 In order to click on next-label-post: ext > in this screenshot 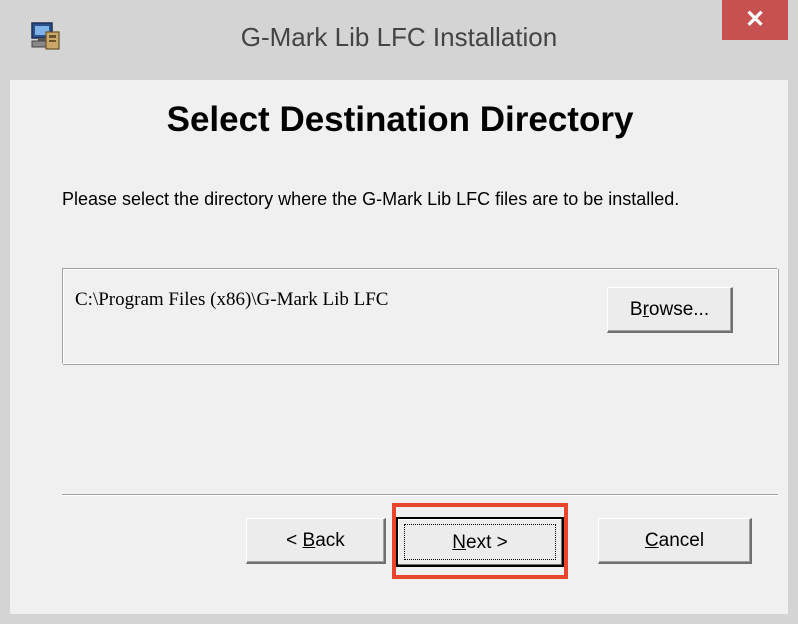, I will do `click(487, 542)`.